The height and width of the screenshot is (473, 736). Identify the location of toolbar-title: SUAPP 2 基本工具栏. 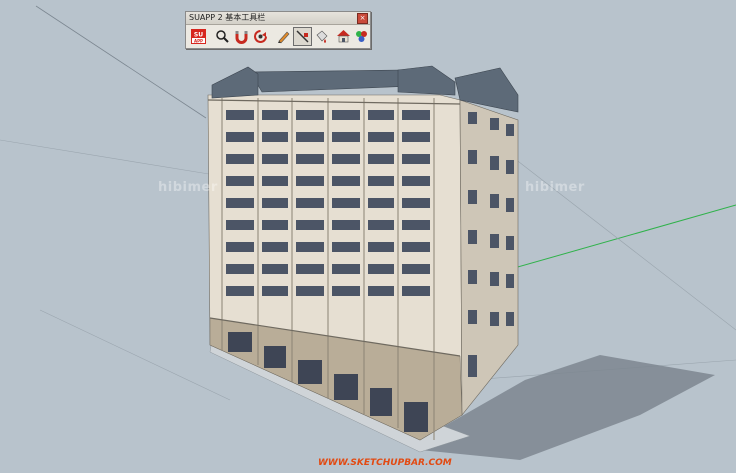
(227, 17).